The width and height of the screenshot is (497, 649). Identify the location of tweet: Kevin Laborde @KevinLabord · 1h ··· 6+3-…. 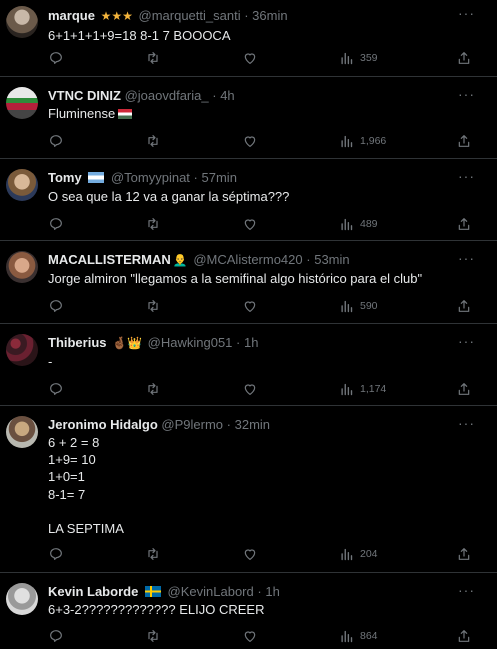
(248, 611).